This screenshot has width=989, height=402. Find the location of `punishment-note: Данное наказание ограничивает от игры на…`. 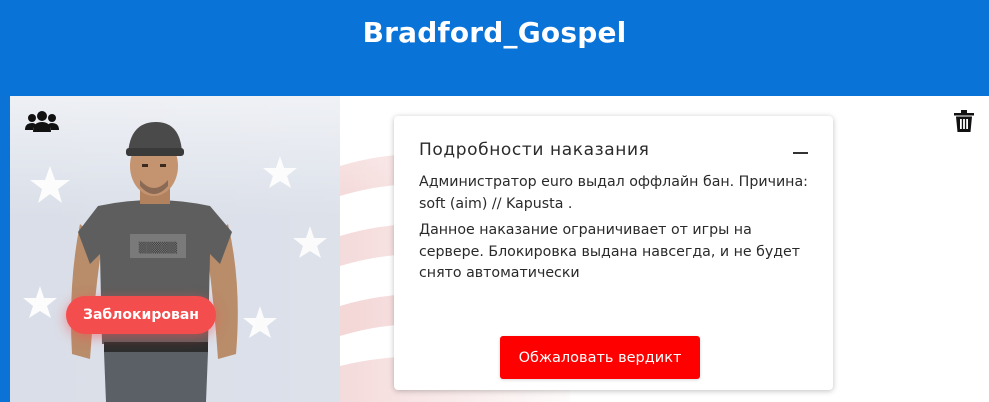

punishment-note: Данное наказание ограничивает от игры на… is located at coordinates (610, 251).